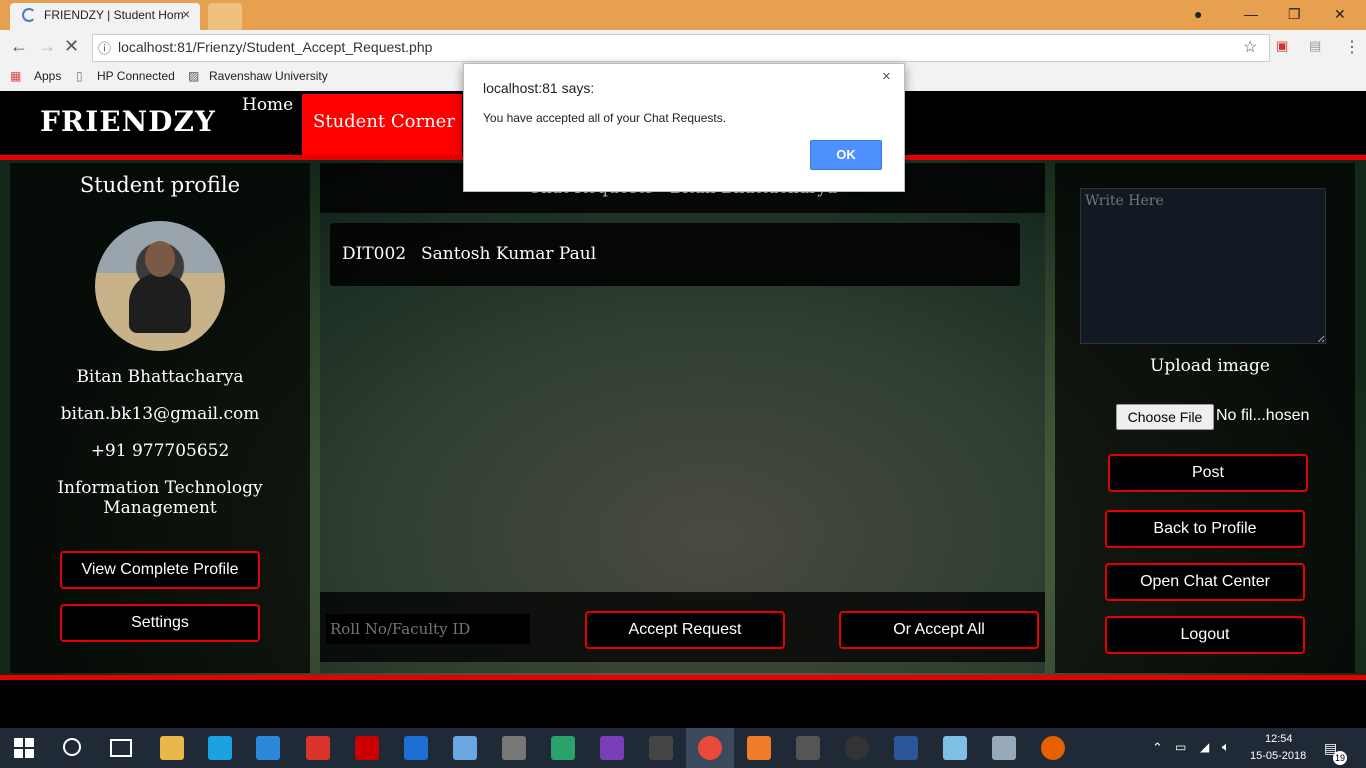 This screenshot has width=1366, height=768. What do you see at coordinates (172, 748) in the screenshot?
I see `file-explorer-icon` at bounding box center [172, 748].